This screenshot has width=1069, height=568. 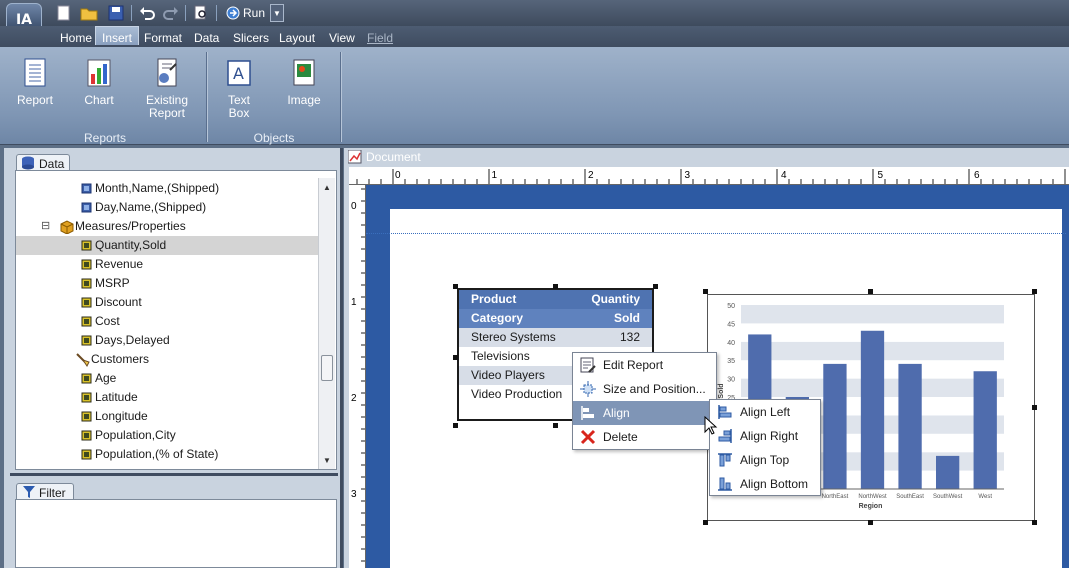 What do you see at coordinates (731, 306) in the screenshot?
I see `y-tick-label: 50` at bounding box center [731, 306].